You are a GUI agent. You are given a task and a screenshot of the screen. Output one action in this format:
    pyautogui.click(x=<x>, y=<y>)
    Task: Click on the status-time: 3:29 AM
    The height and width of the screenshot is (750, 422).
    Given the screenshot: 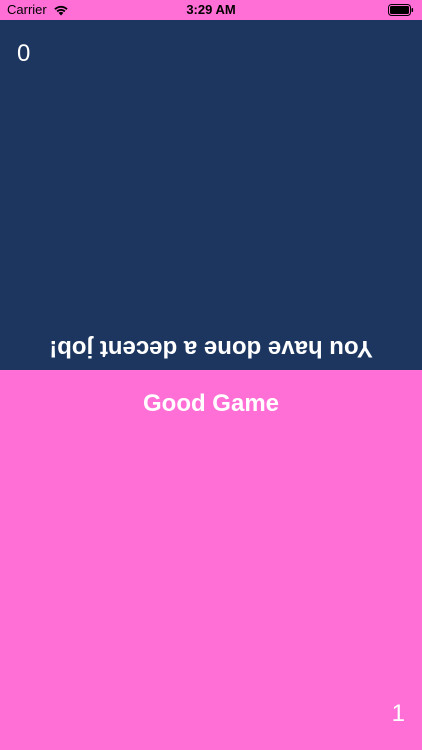 What is the action you would take?
    pyautogui.click(x=211, y=9)
    